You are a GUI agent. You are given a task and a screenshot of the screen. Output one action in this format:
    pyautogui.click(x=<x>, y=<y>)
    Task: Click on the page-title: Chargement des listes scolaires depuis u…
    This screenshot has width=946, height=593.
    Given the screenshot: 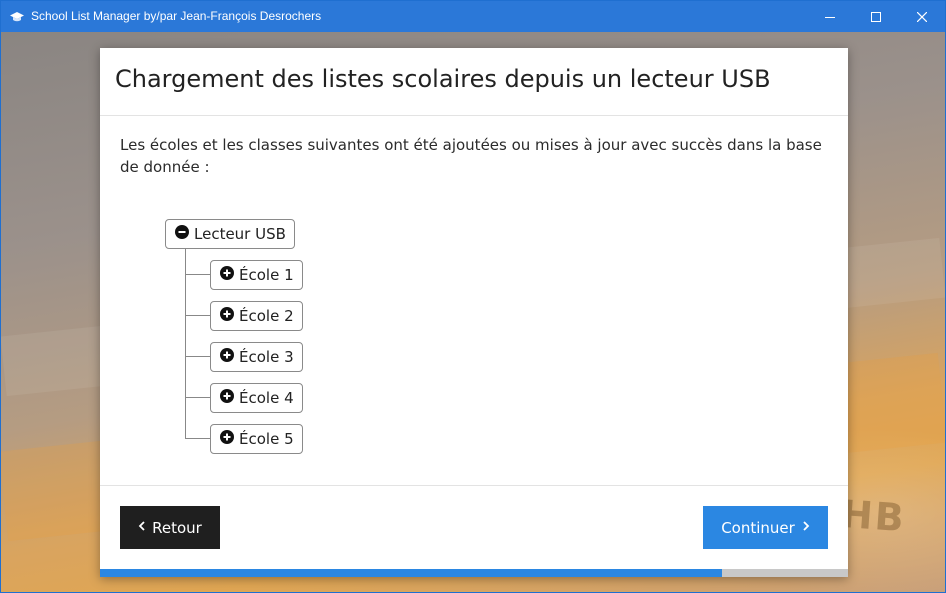 What is the action you would take?
    pyautogui.click(x=443, y=79)
    